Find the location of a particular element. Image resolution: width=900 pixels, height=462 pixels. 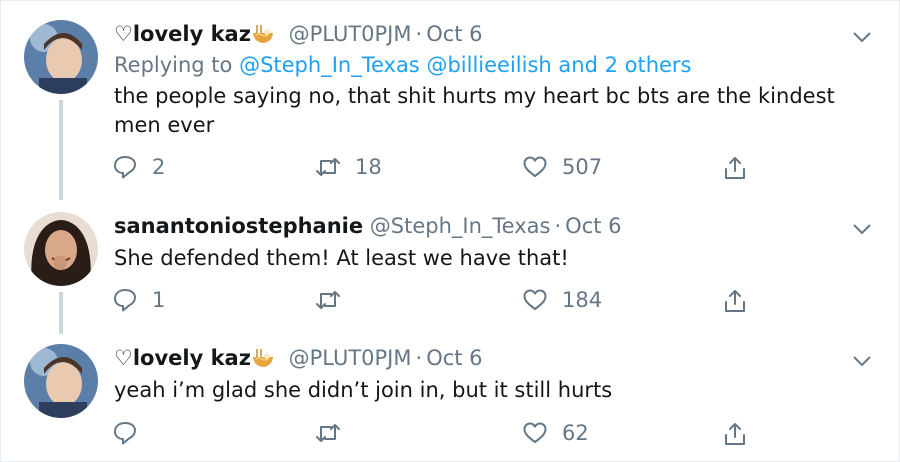

retweet-count: 18 is located at coordinates (368, 167).